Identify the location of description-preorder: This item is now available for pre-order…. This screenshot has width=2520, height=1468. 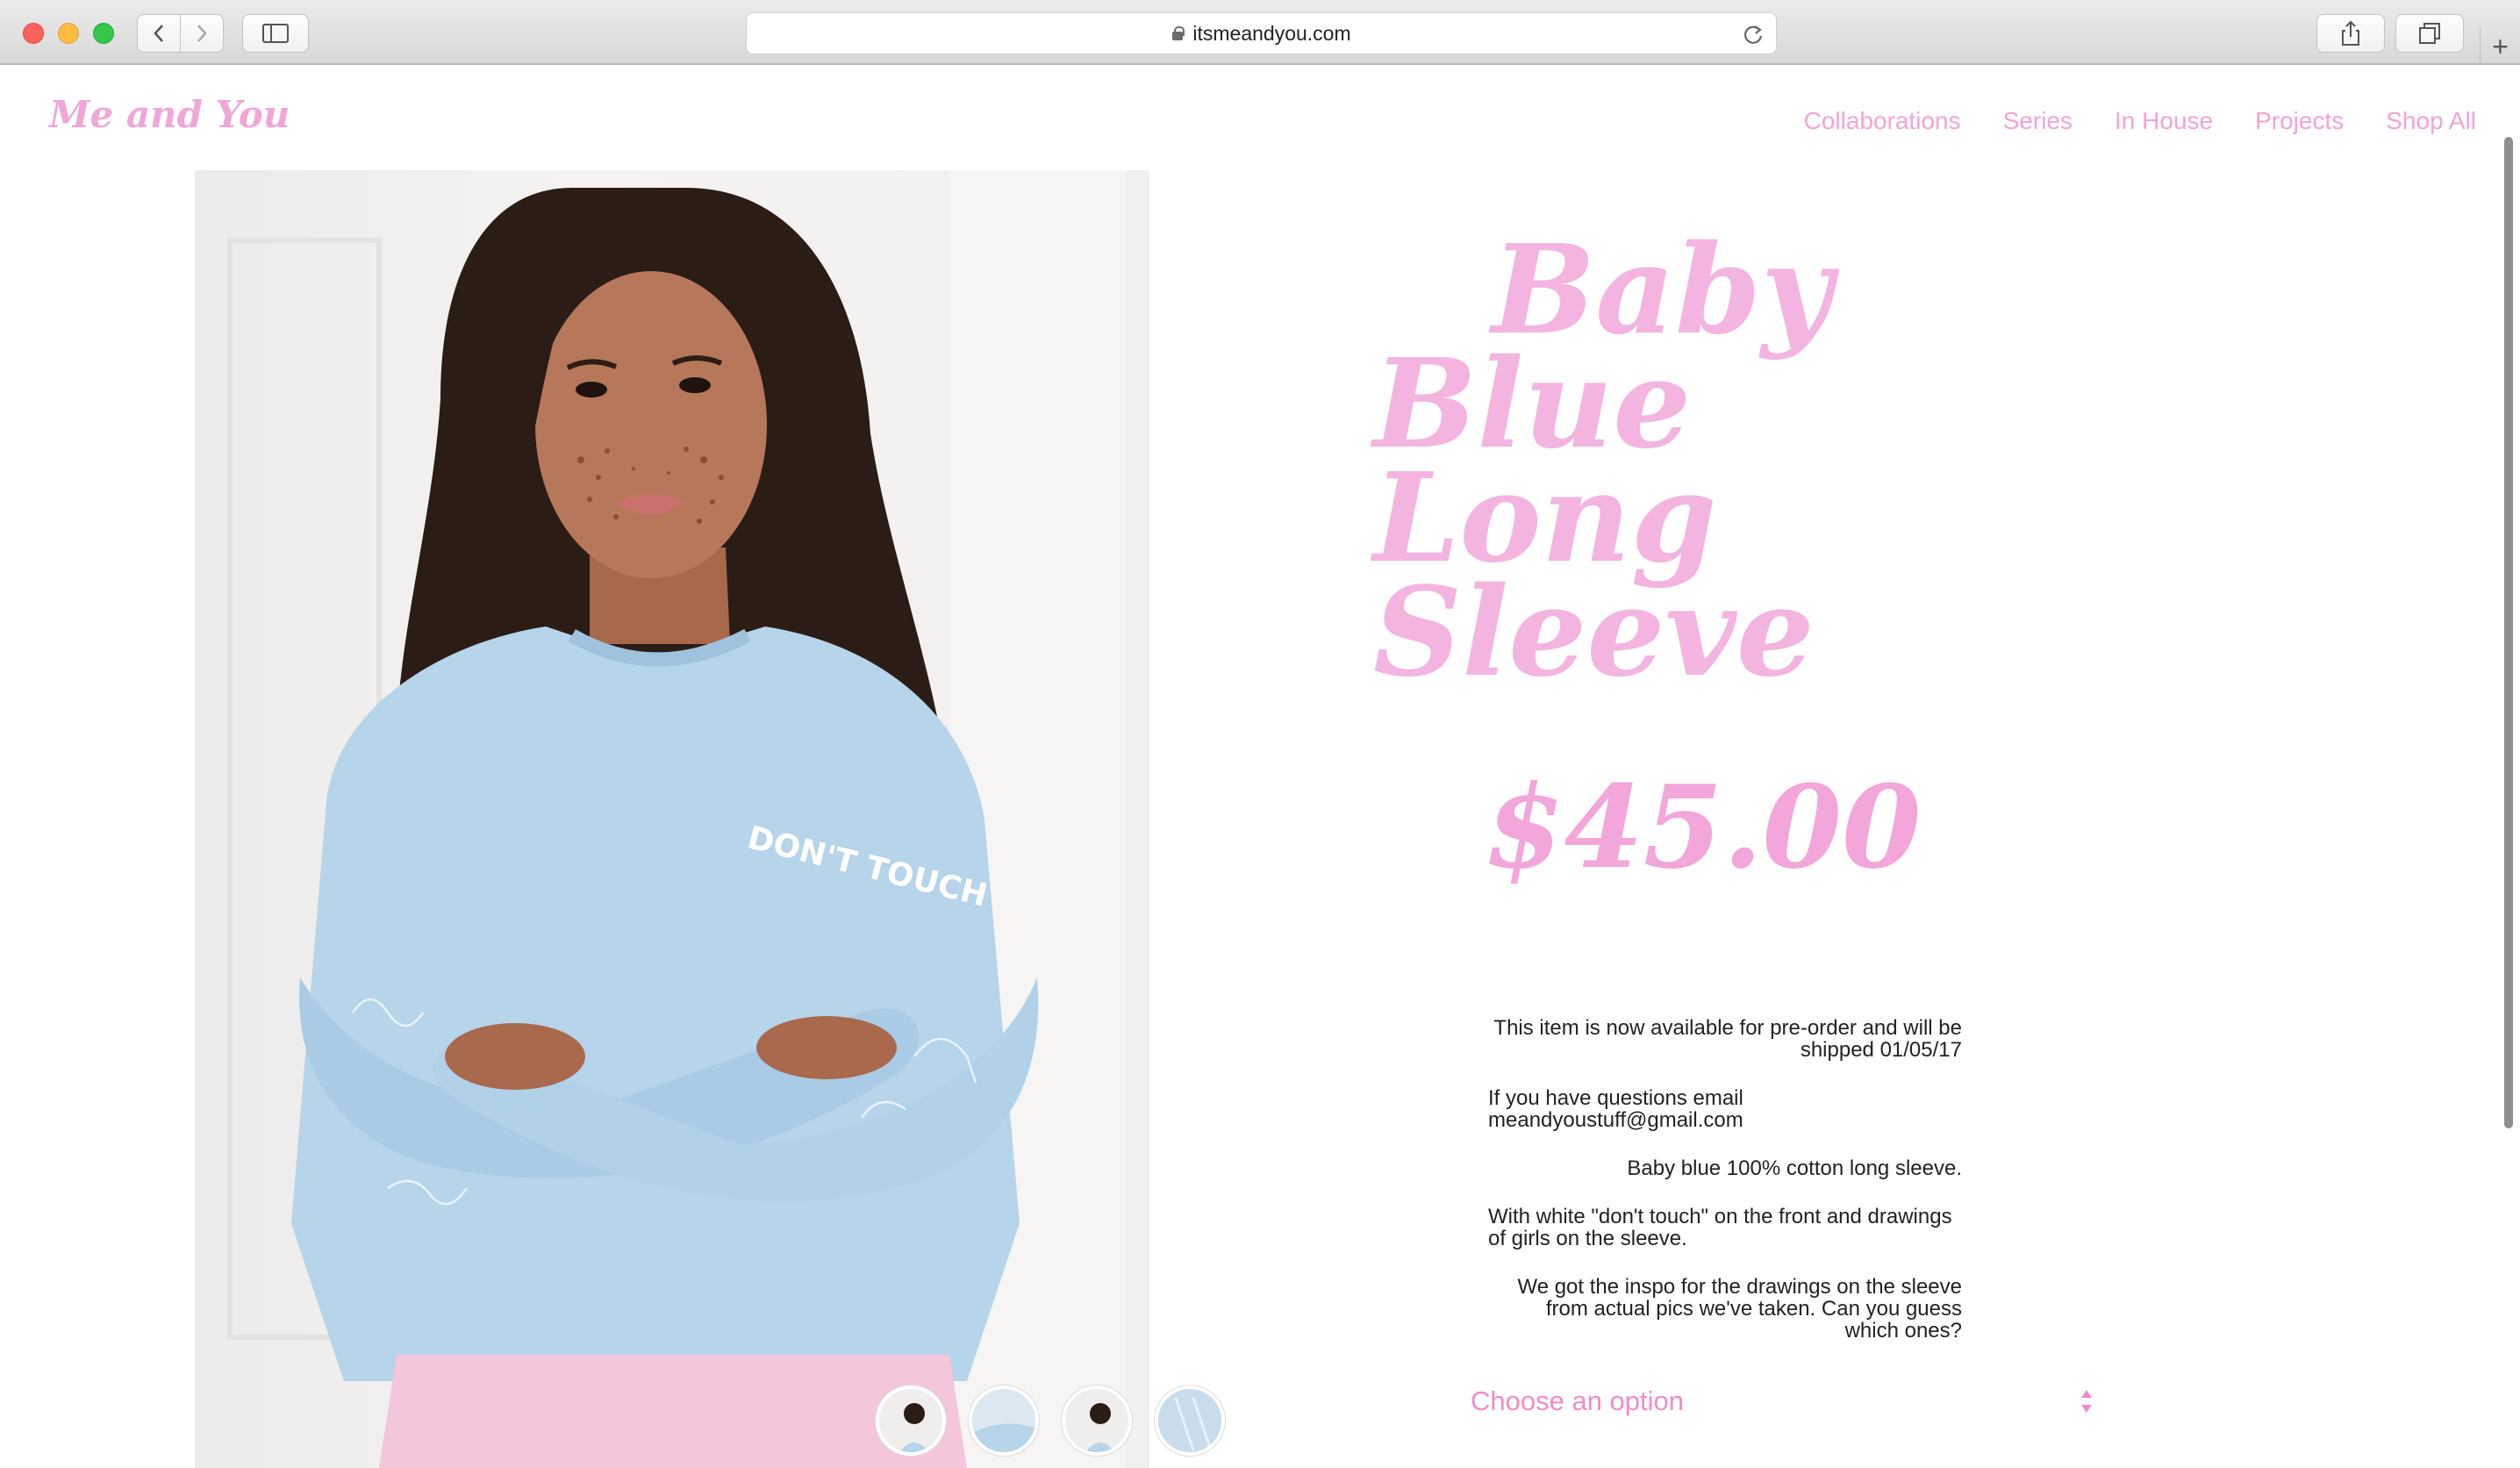
(1727, 1039).